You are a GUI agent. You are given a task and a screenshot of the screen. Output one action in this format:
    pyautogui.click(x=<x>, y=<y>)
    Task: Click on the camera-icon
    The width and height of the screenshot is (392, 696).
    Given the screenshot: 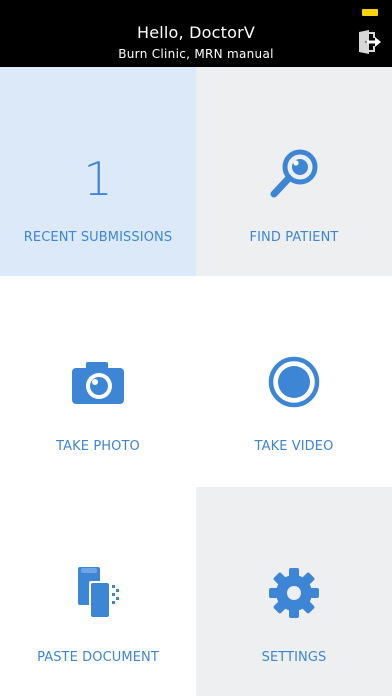 What is the action you would take?
    pyautogui.click(x=98, y=382)
    